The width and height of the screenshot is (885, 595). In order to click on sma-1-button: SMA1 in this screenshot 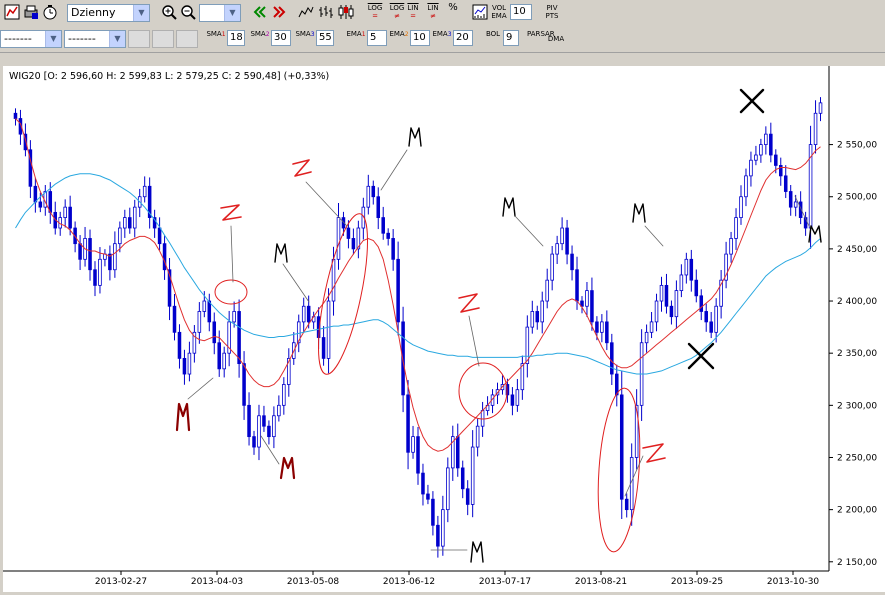, I will do `click(216, 34)`.